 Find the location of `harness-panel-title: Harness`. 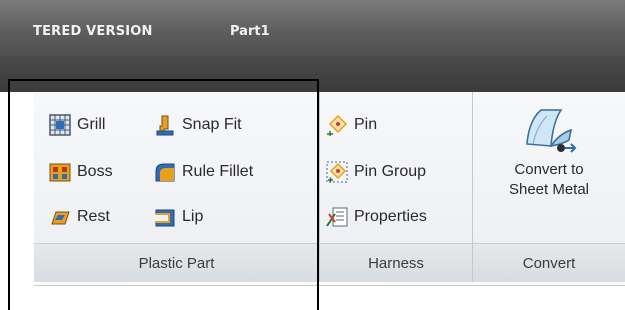

harness-panel-title: Harness is located at coordinates (396, 262).